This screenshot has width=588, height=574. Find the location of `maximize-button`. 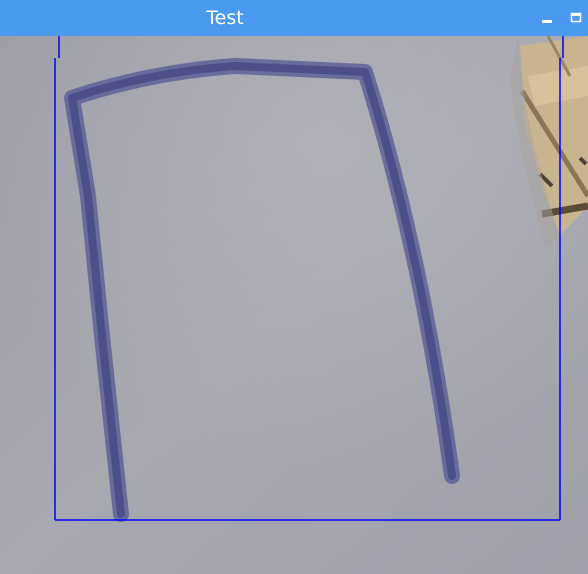

maximize-button is located at coordinates (577, 18).